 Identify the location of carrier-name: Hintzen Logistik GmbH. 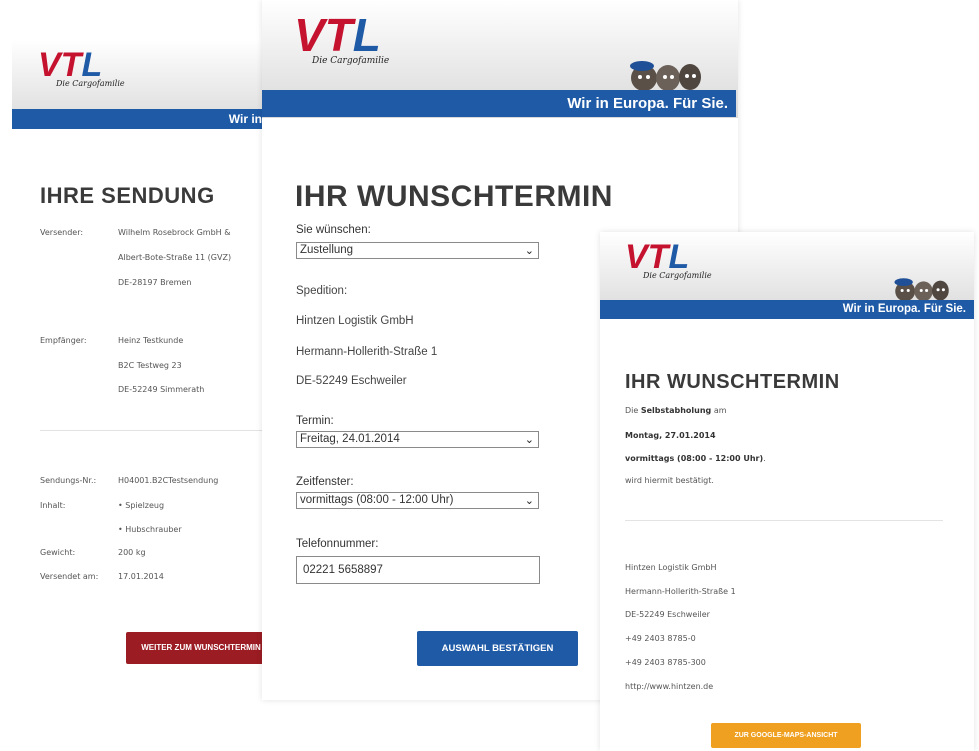
(355, 321).